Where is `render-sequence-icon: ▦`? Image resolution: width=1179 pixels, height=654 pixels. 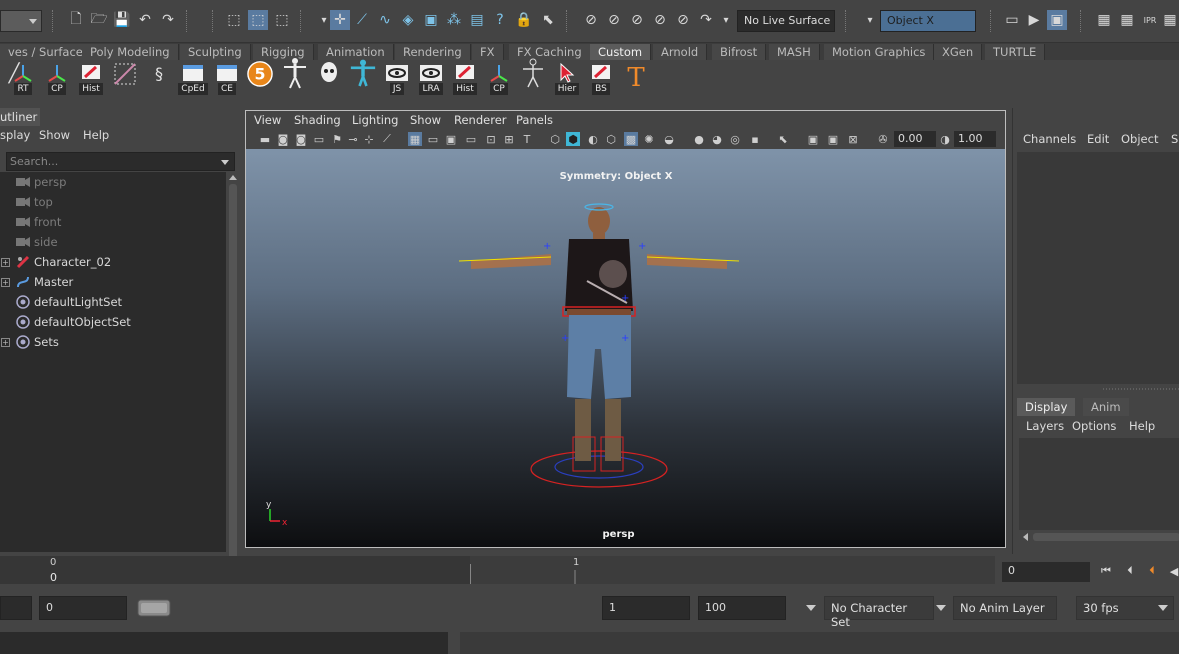 render-sequence-icon: ▦ is located at coordinates (1169, 20).